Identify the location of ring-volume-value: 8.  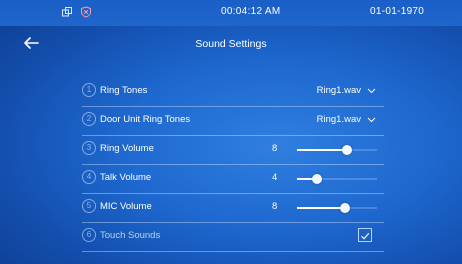
(275, 148).